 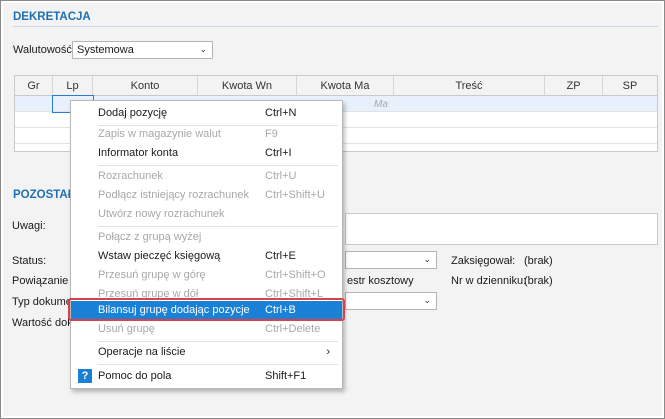 I want to click on status-select: ⌄, so click(x=391, y=260).